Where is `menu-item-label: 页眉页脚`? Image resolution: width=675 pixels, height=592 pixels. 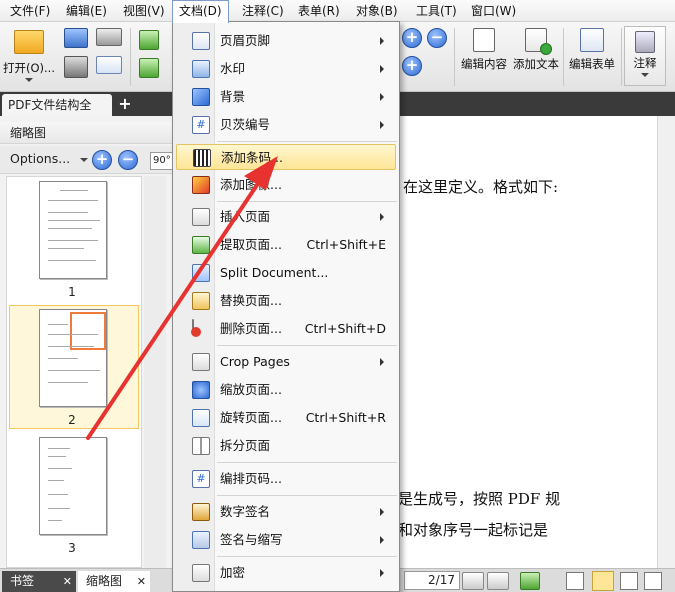 menu-item-label: 页眉页脚 is located at coordinates (245, 40).